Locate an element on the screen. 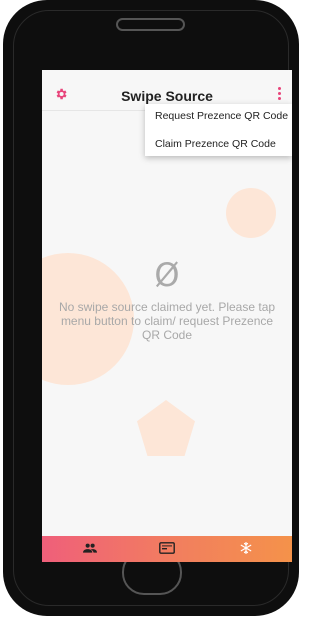  decorative-circle is located at coordinates (251, 213).